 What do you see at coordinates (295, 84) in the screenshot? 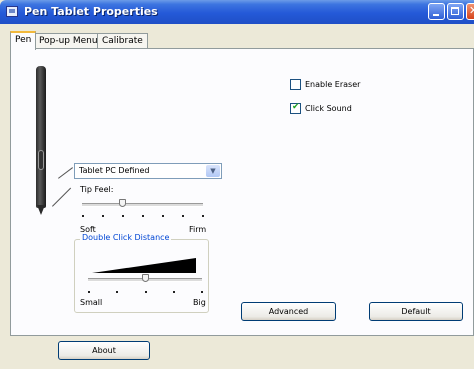
I see `enable-eraser-checkbox` at bounding box center [295, 84].